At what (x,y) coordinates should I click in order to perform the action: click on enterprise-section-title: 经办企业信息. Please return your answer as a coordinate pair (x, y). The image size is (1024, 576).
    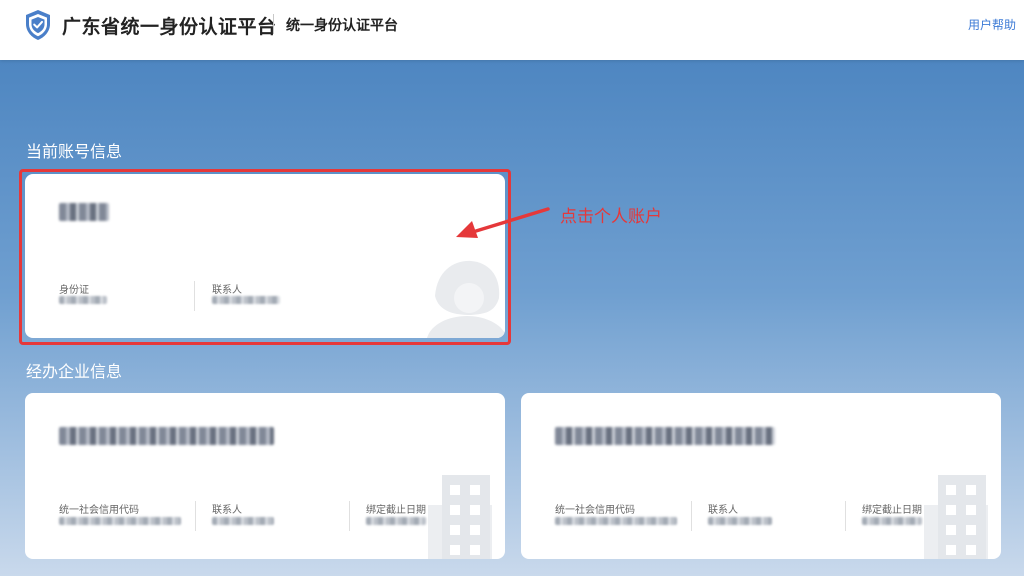
    Looking at the image, I should click on (74, 371).